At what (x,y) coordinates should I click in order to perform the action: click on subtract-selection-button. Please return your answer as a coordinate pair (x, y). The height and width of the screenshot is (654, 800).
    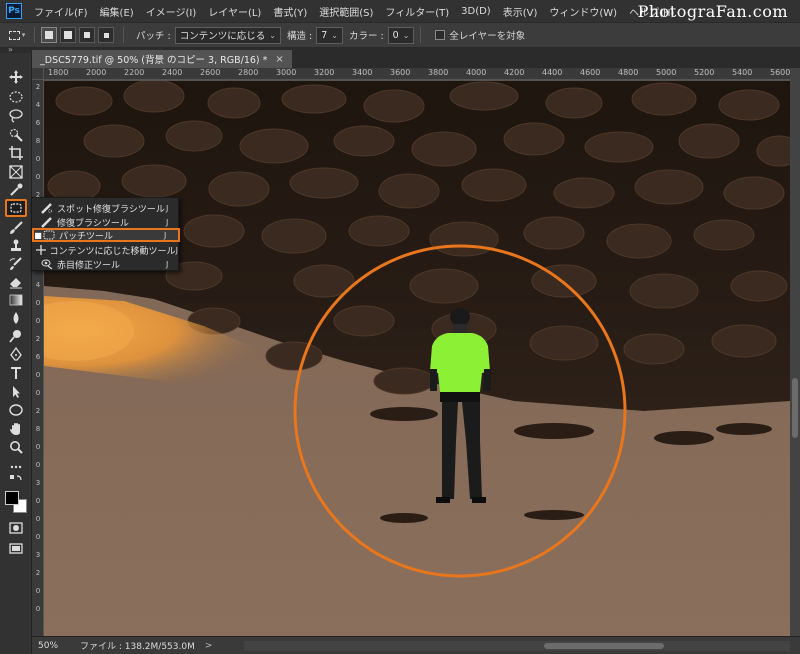
    Looking at the image, I should click on (87, 35).